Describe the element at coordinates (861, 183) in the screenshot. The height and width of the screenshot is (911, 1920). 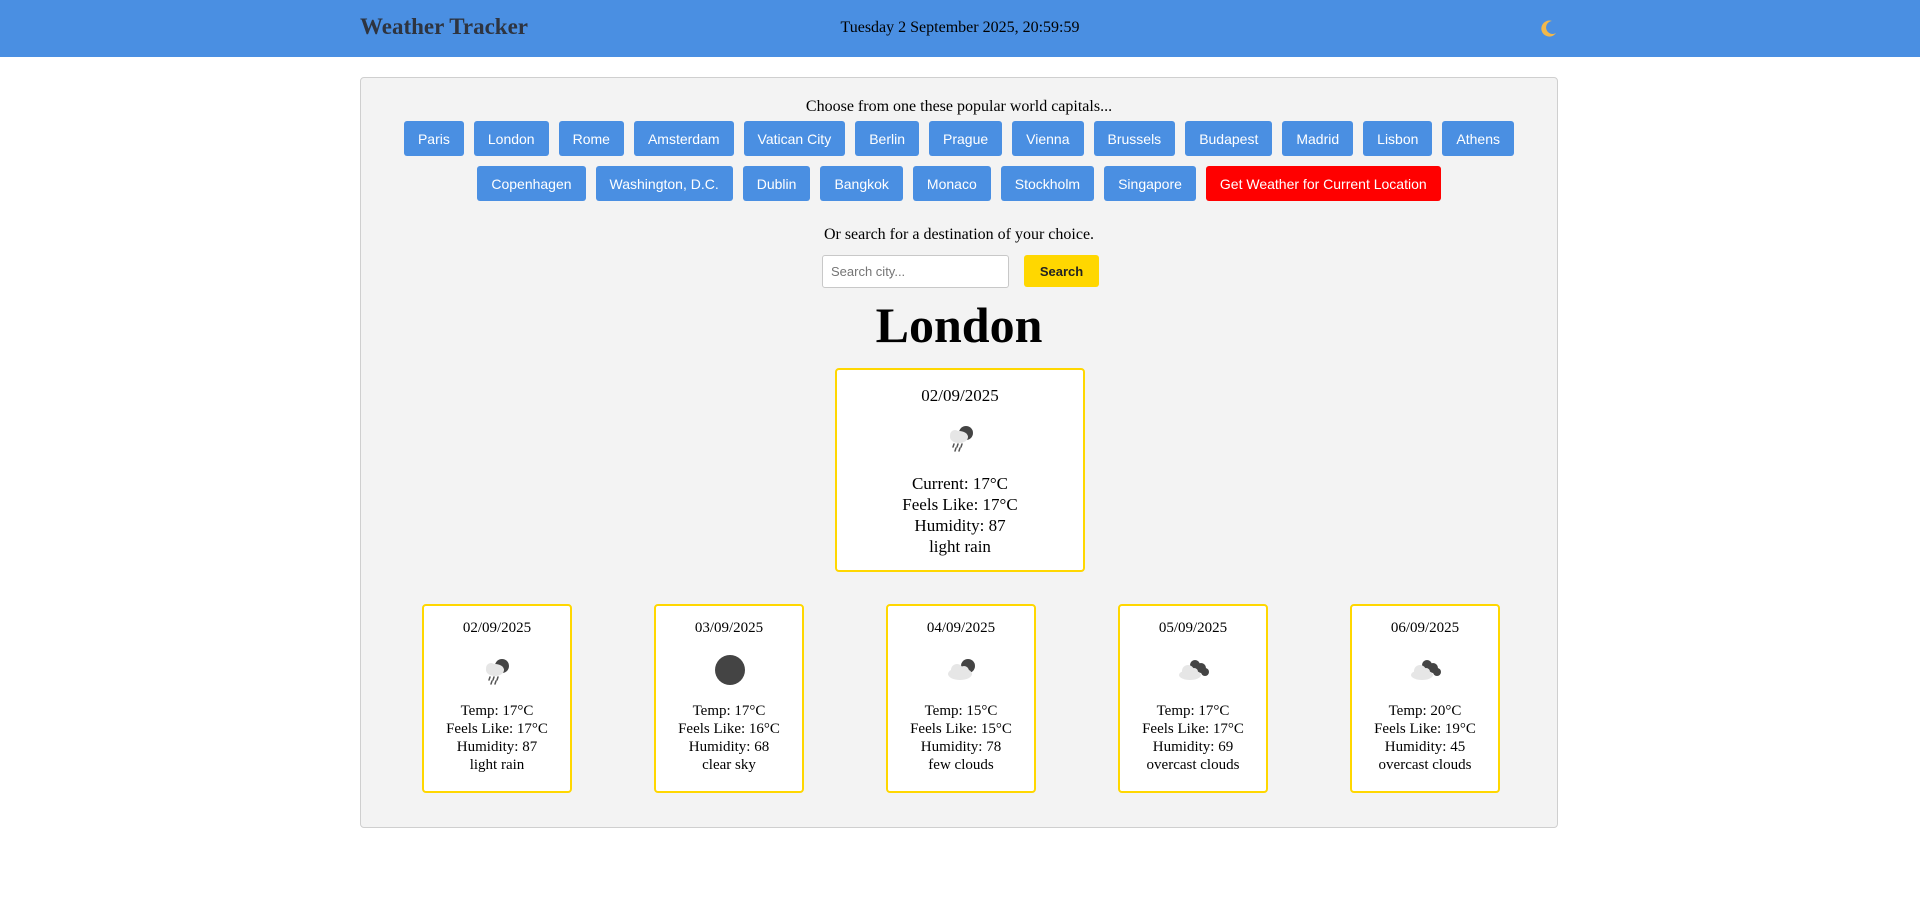
I see `city-button-bangkok: Bangkok` at that location.